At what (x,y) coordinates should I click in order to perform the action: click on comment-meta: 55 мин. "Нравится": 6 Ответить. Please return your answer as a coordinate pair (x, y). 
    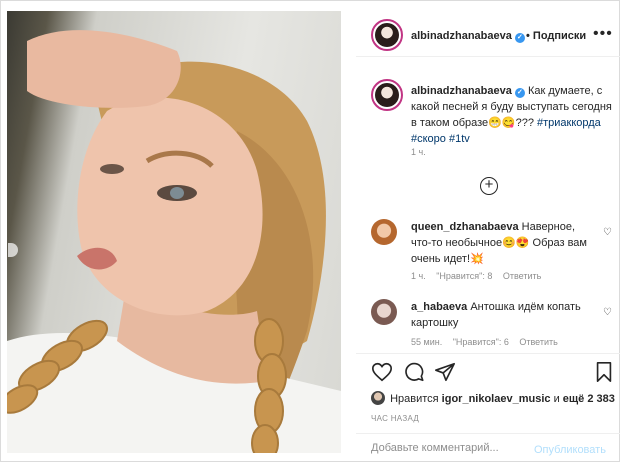
    Looking at the image, I should click on (488, 342).